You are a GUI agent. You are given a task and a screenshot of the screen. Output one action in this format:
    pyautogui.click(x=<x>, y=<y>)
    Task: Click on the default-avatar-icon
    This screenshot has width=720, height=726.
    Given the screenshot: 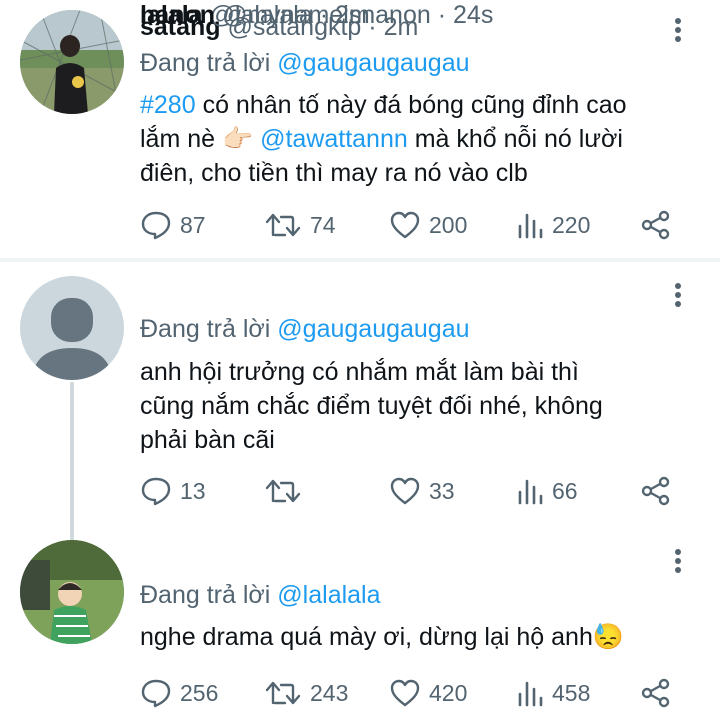 What is the action you would take?
    pyautogui.click(x=72, y=328)
    